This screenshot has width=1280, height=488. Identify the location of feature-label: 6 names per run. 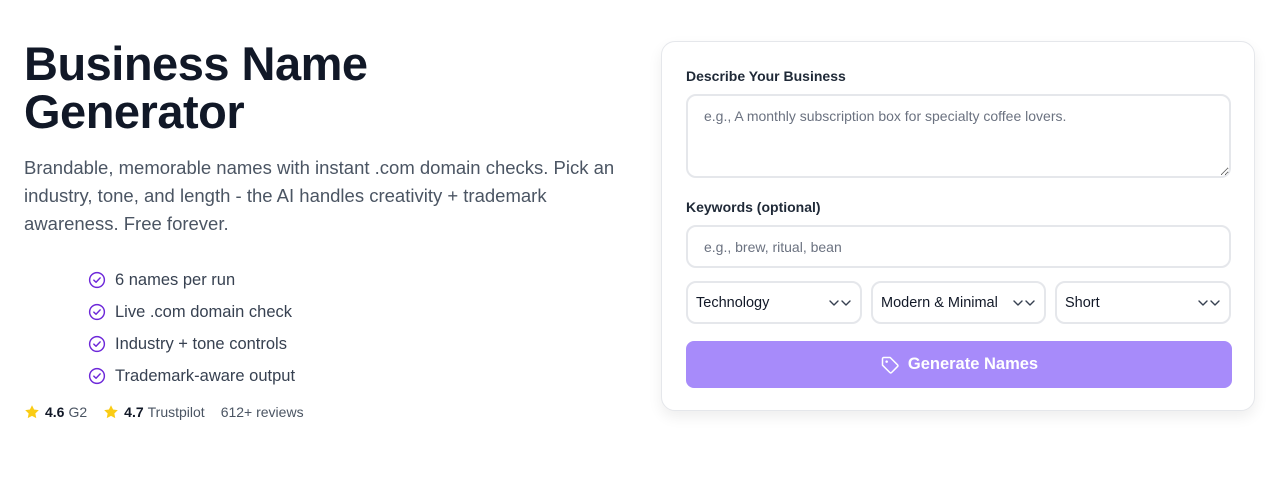
(175, 279).